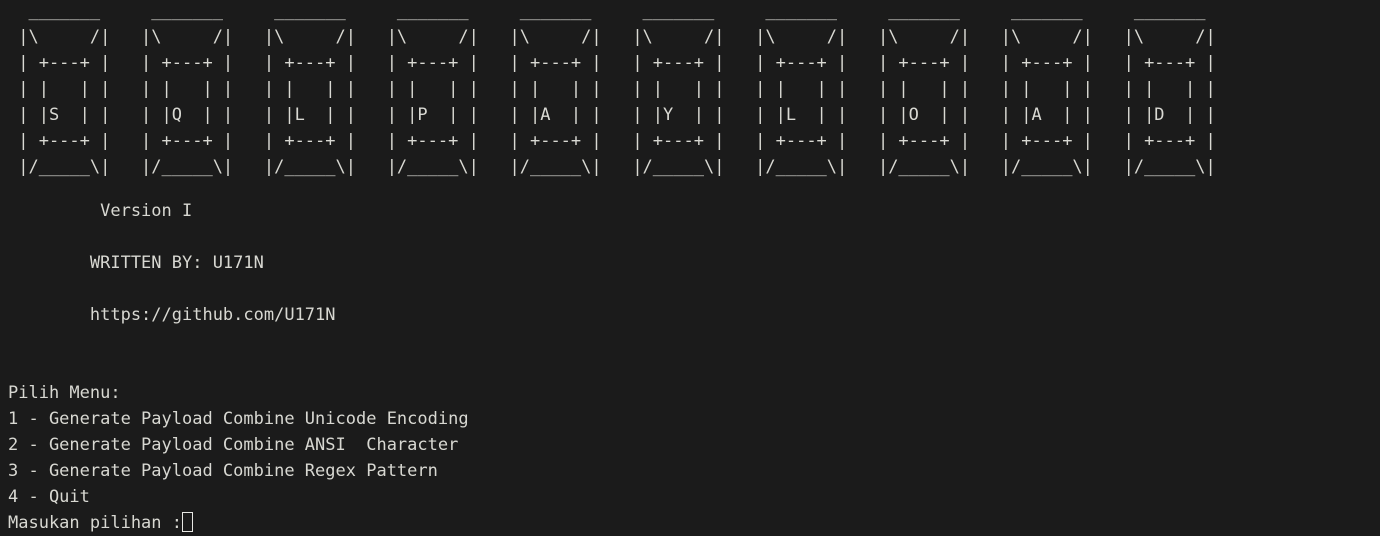  Describe the element at coordinates (187, 522) in the screenshot. I see `text-cursor` at that location.